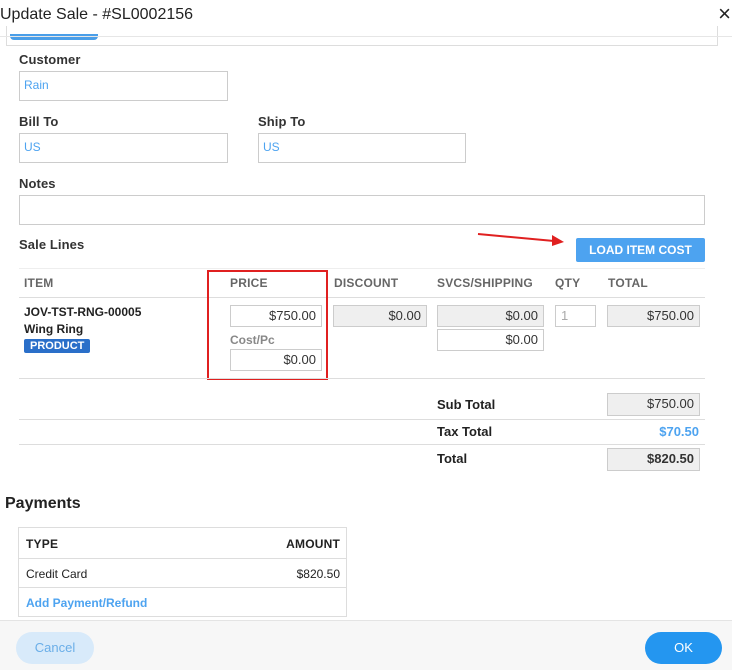 The image size is (732, 670). Describe the element at coordinates (520, 239) in the screenshot. I see `red-arrow-annotation` at that location.